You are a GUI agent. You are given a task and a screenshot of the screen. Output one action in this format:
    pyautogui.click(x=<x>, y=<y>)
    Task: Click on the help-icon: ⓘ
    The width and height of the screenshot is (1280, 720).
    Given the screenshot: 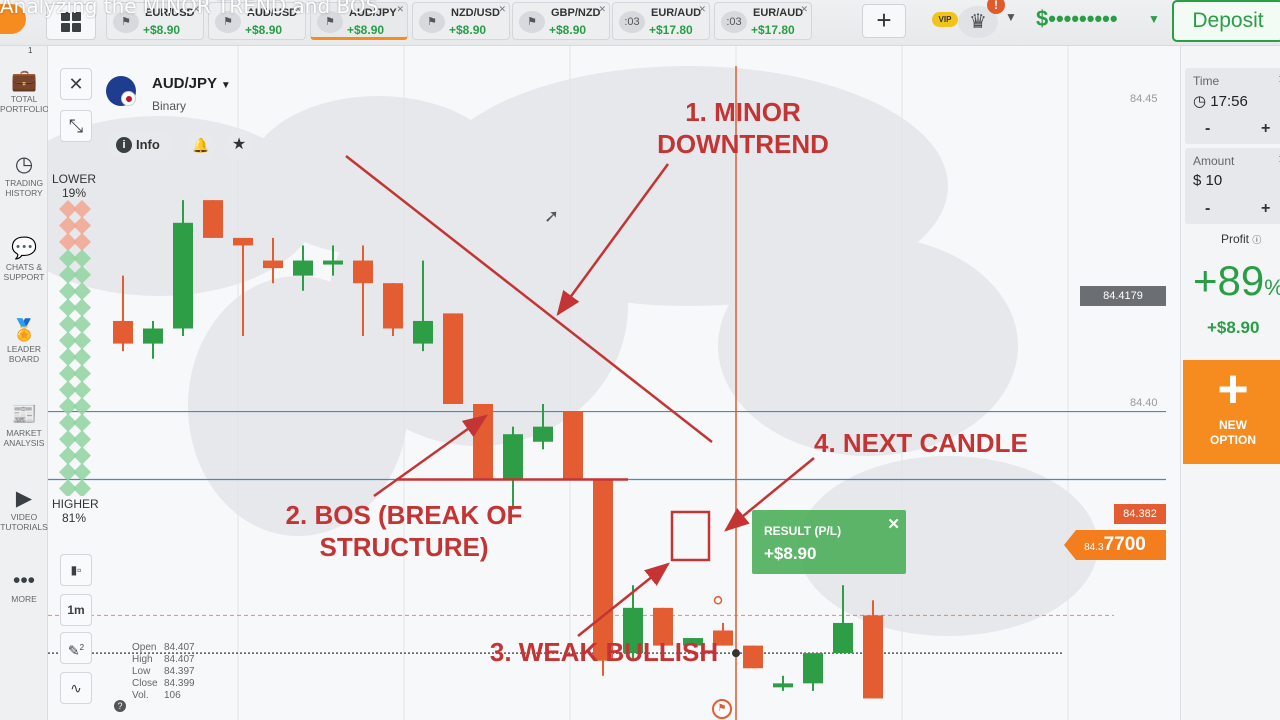 What is the action you would take?
    pyautogui.click(x=1256, y=240)
    